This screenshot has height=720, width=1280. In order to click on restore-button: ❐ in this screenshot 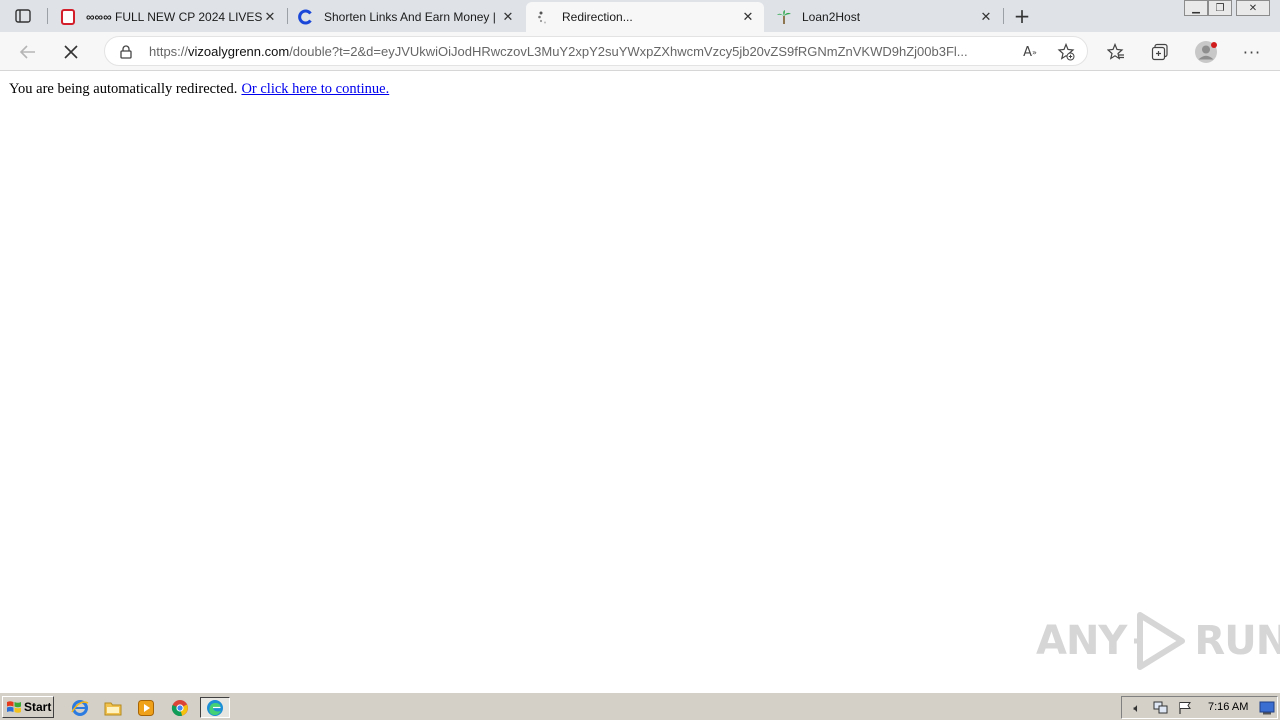, I will do `click(1220, 8)`.